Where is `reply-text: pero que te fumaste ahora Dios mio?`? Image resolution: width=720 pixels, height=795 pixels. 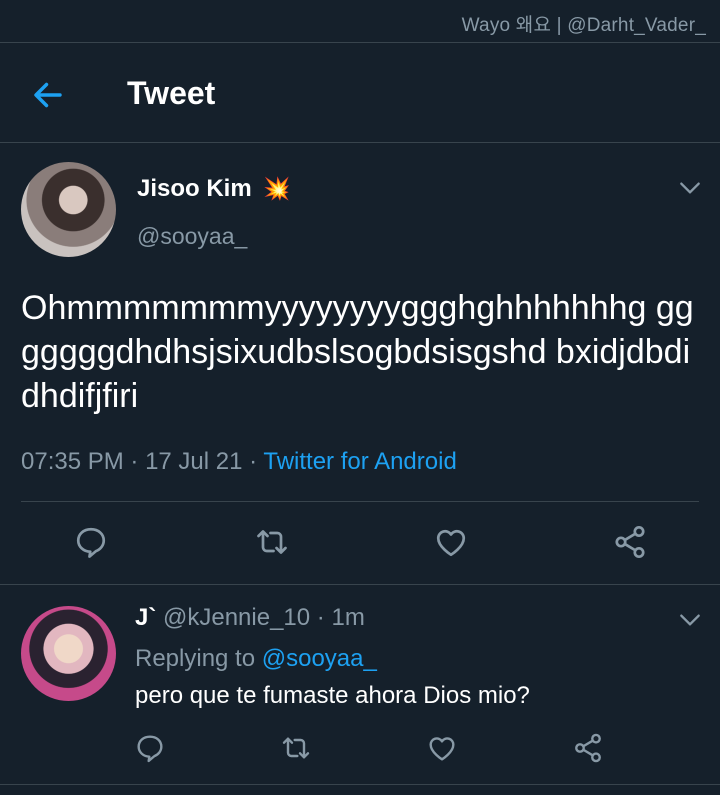 reply-text: pero que te fumaste ahora Dios mio? is located at coordinates (332, 695).